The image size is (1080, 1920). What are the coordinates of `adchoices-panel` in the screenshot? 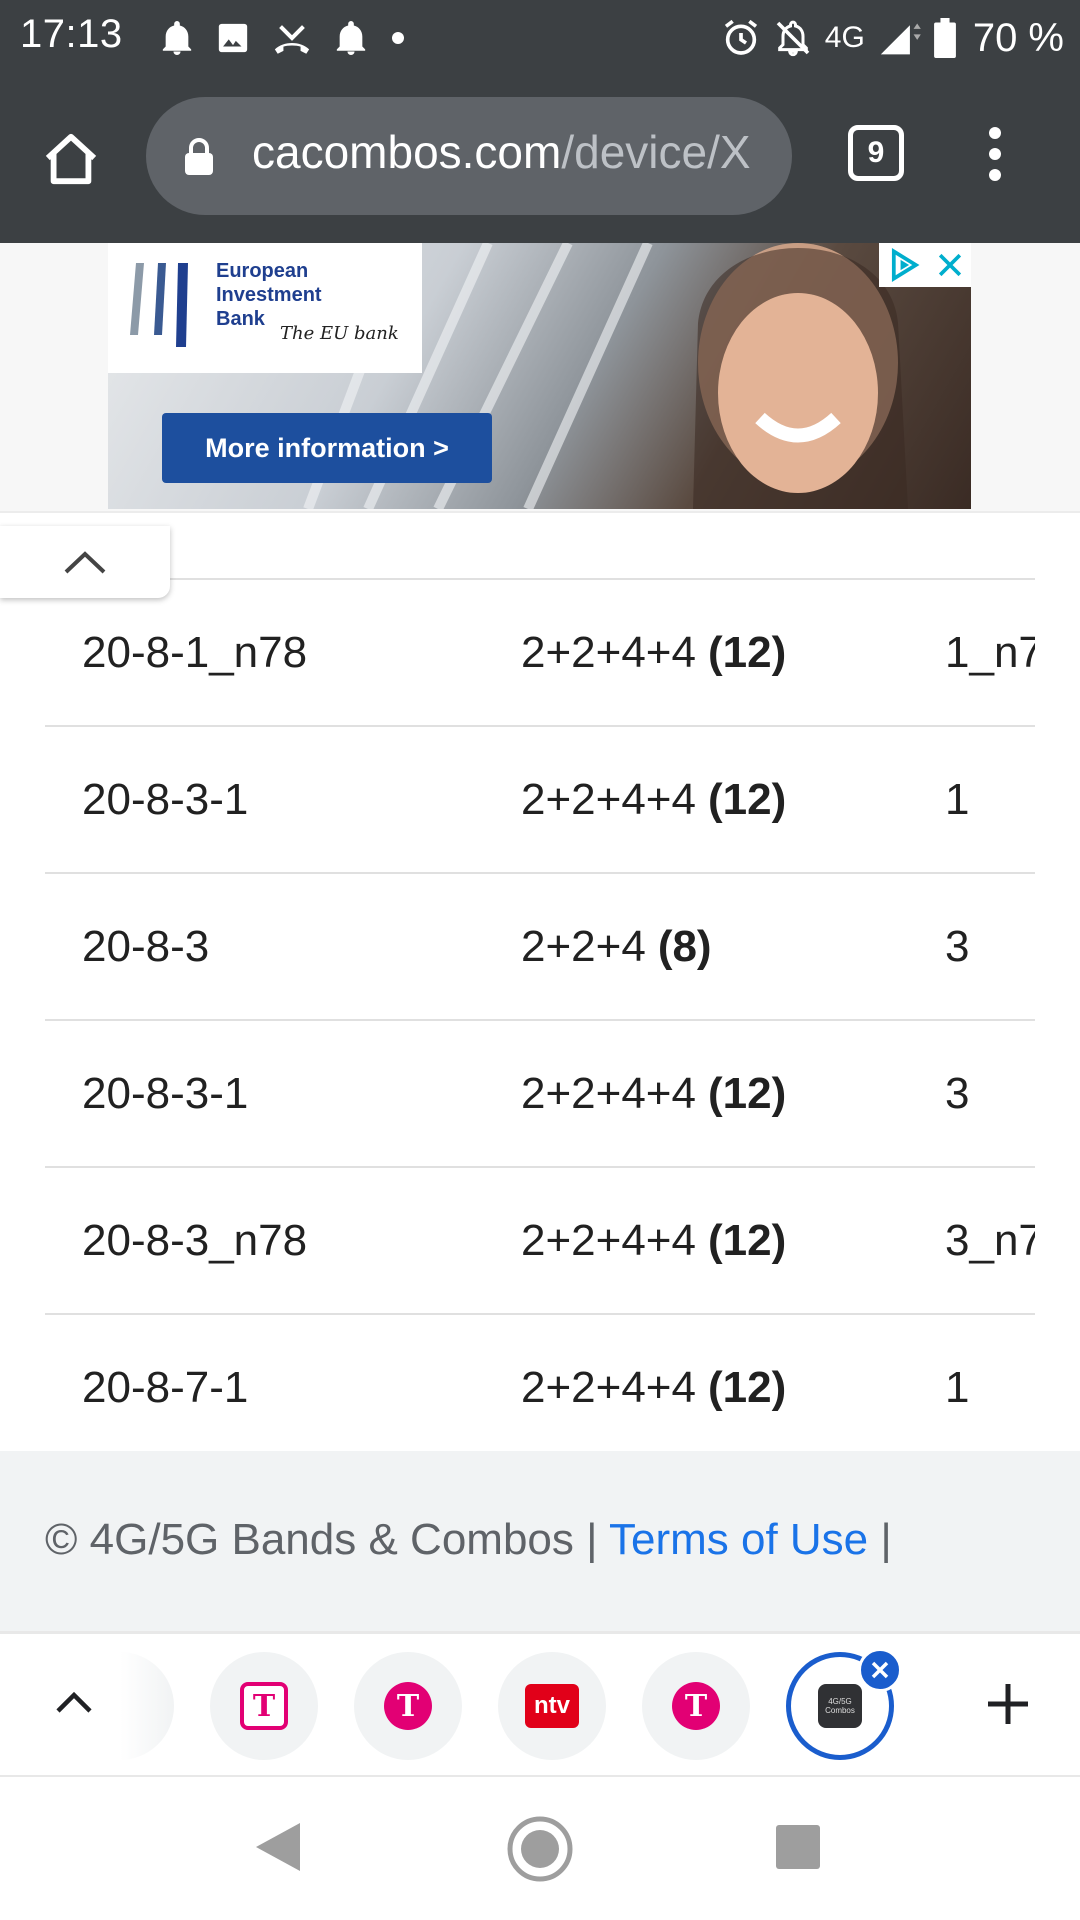 It's located at (925, 265).